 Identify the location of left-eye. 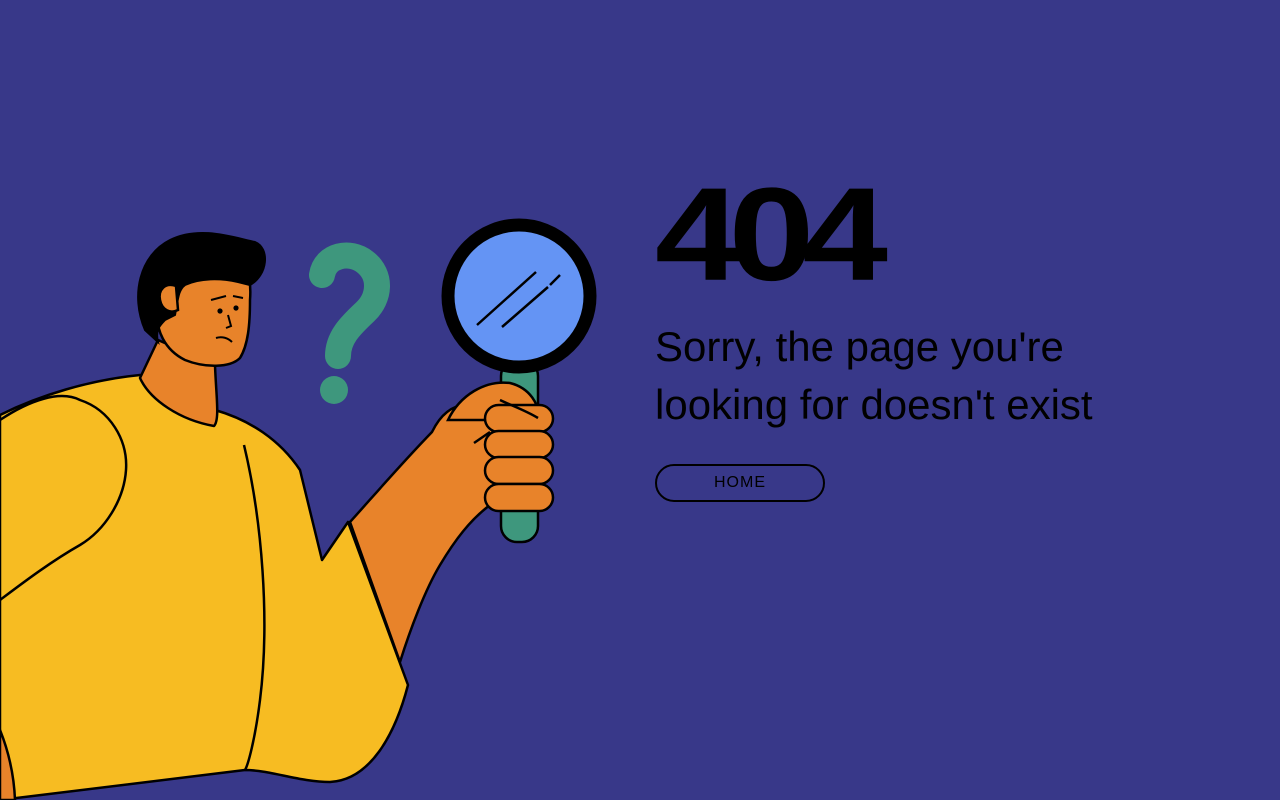
(220, 311).